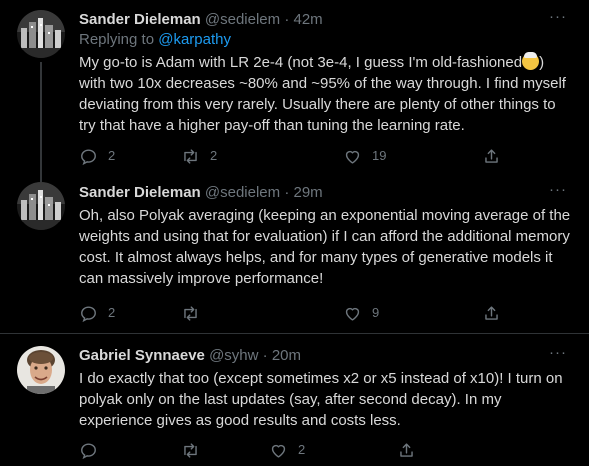  I want to click on tweet-header: Gabriel Synnaeve @syhw · 20m ···, so click(326, 355).